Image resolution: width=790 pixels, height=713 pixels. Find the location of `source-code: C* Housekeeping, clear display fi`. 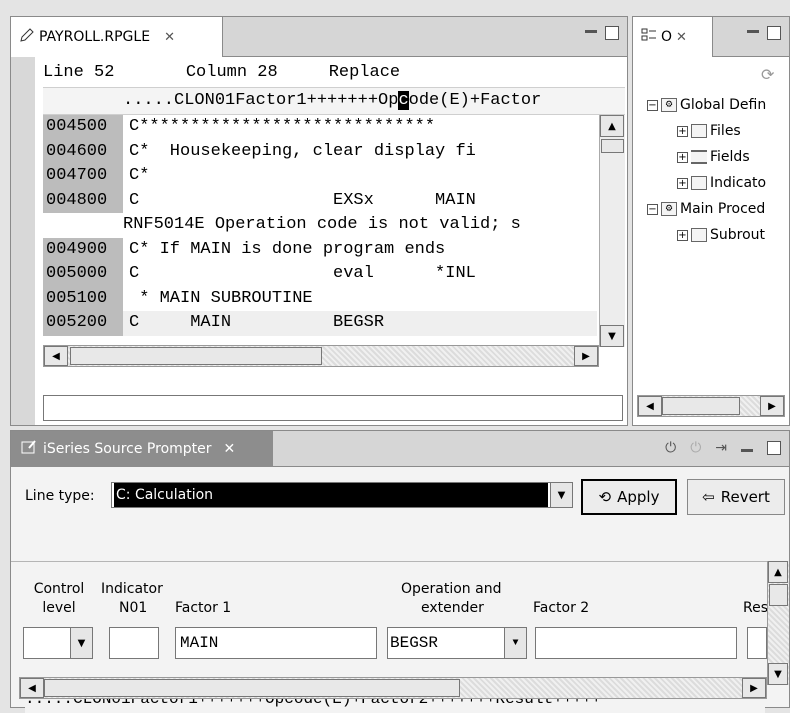

source-code: C* Housekeeping, clear display fi is located at coordinates (360, 152).